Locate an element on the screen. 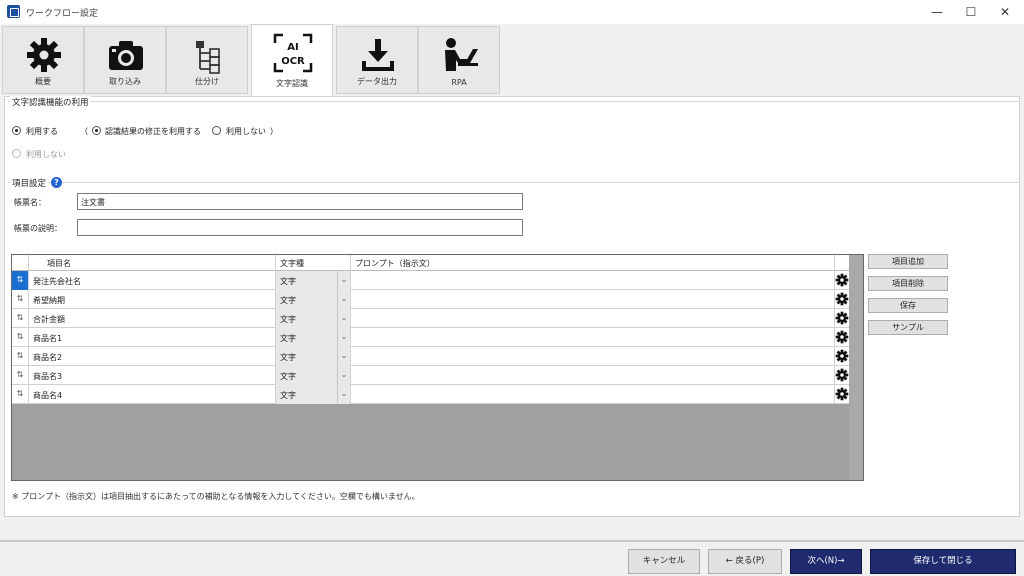 The height and width of the screenshot is (576, 1024). tab-import: 取り込み is located at coordinates (125, 60).